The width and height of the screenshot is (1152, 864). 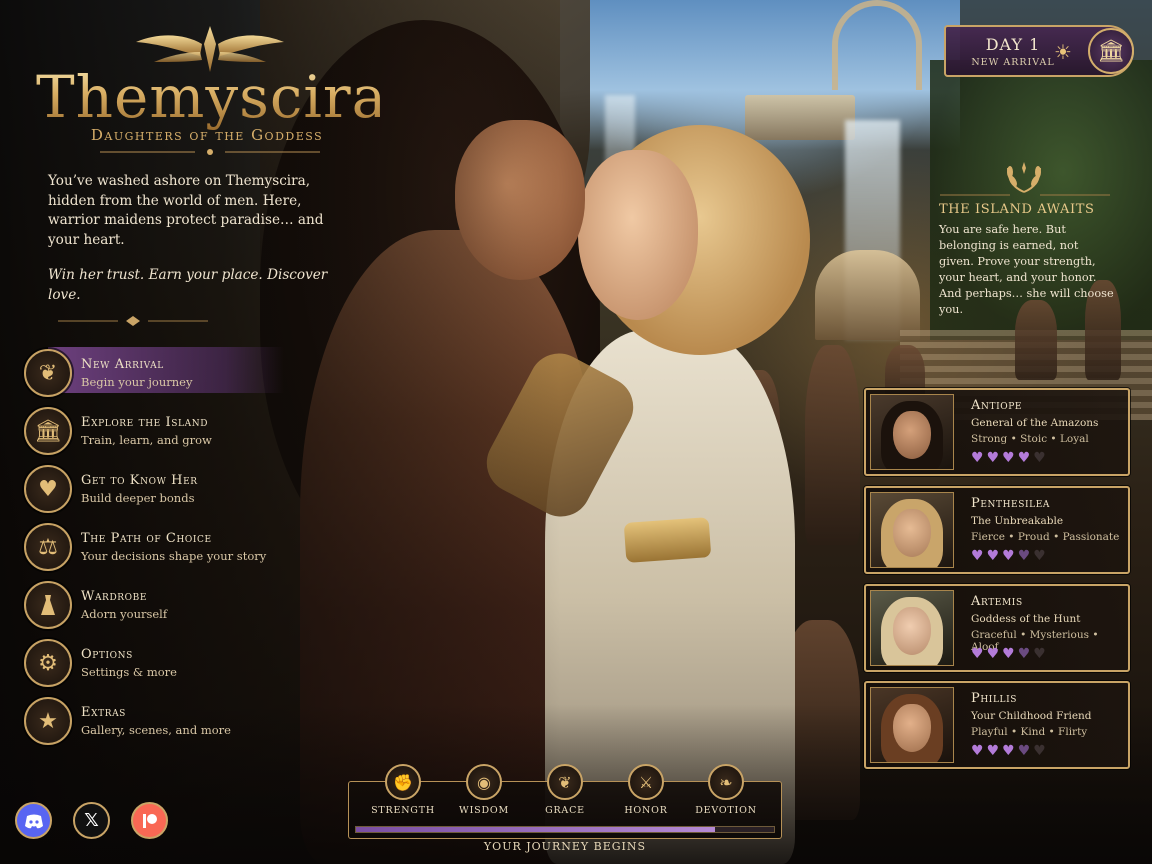 I want to click on menu-item-new-arrival: ❦ New Arrival Begin your journey, so click(x=154, y=373).